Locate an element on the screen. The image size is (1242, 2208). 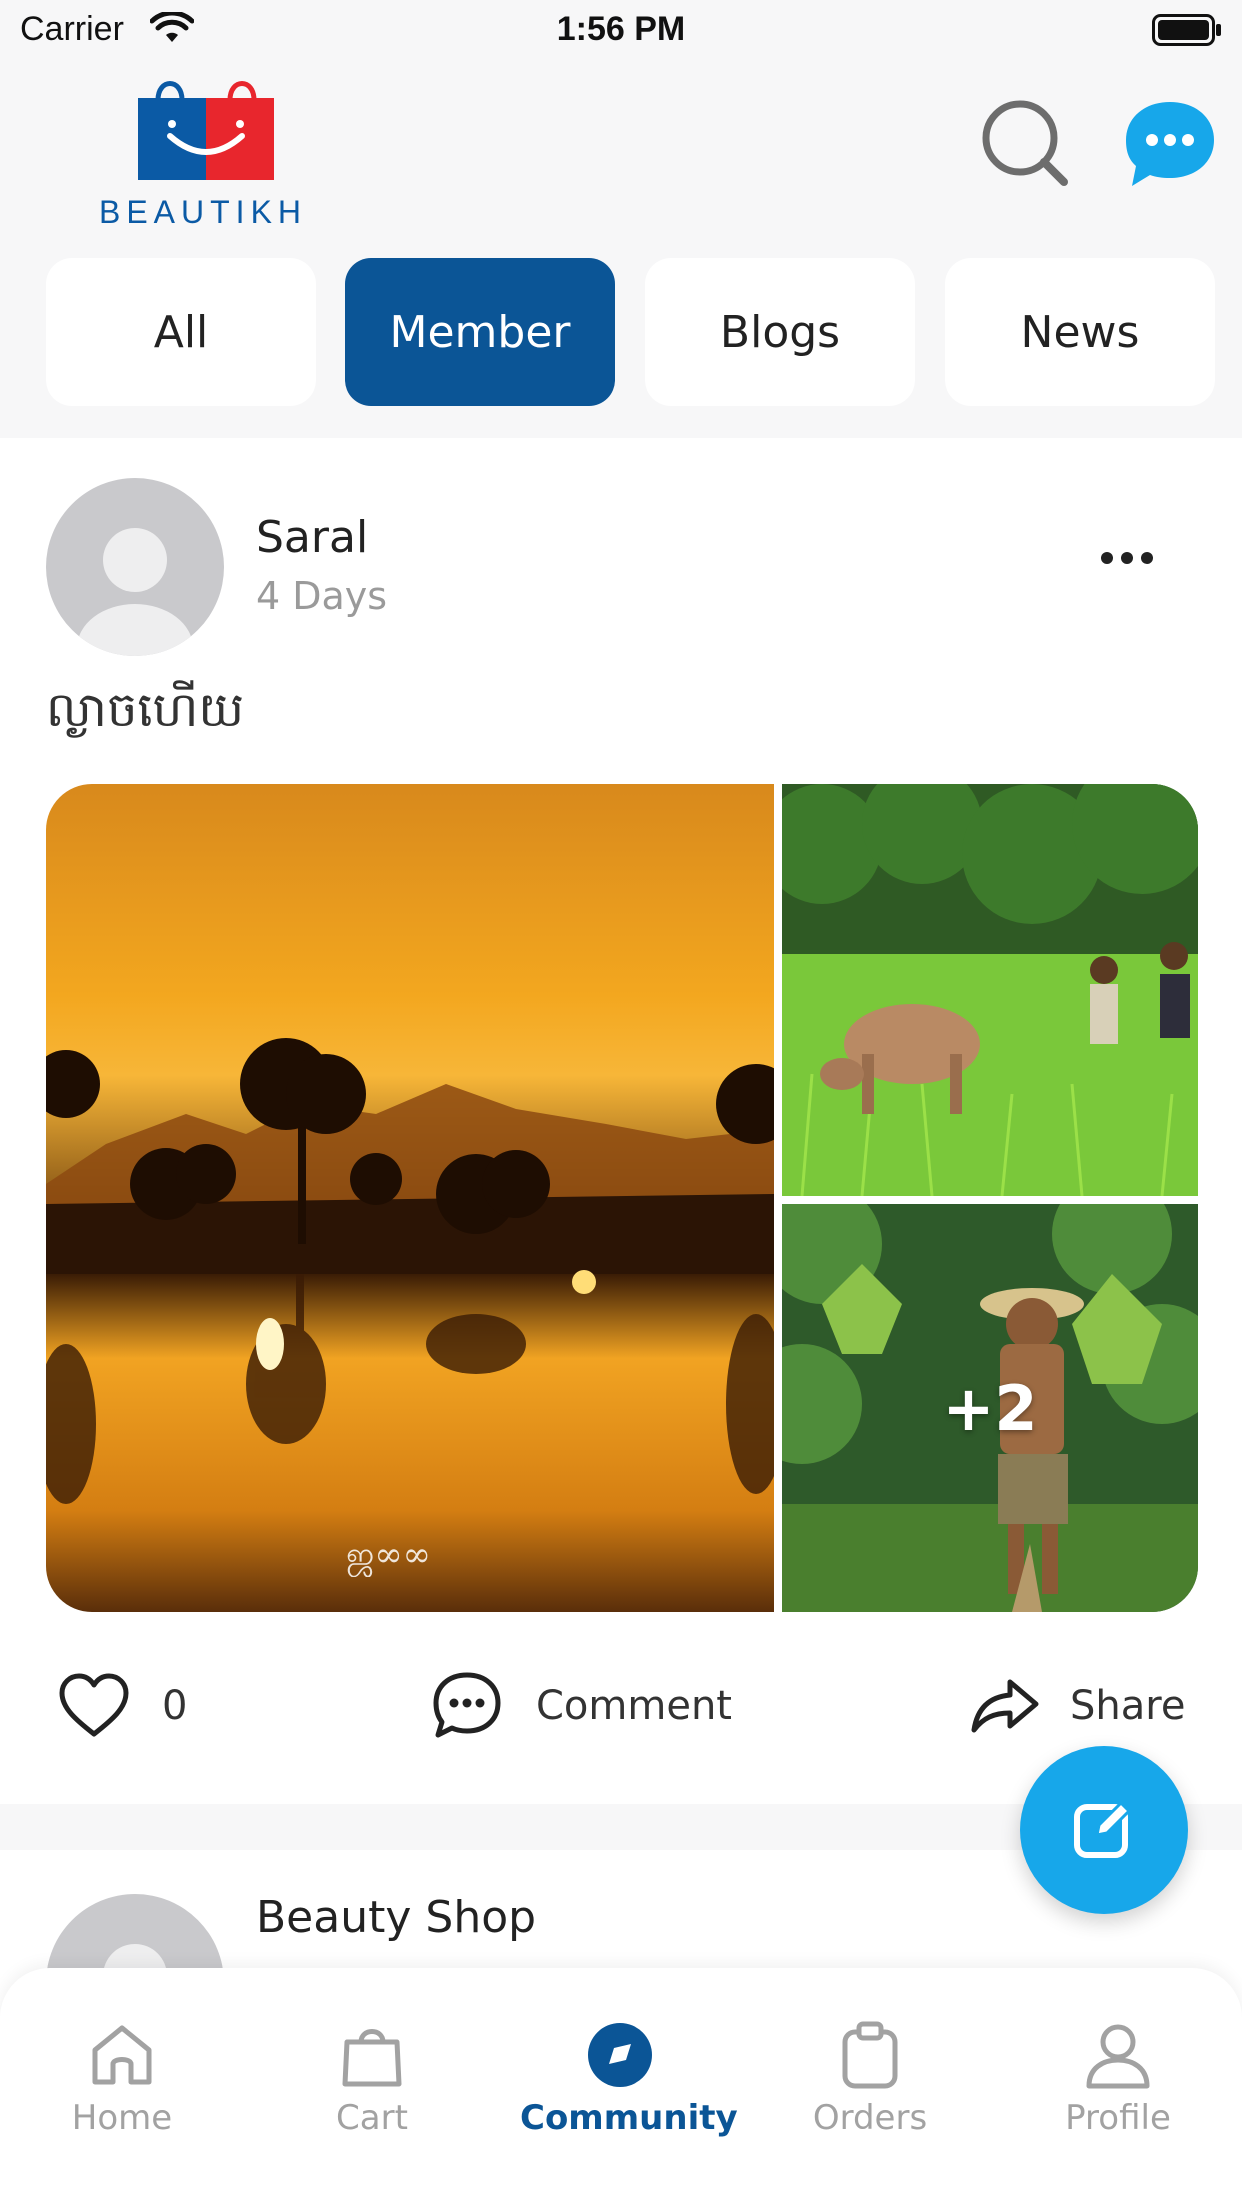
more-photos-count: +2 is located at coordinates (990, 1408).